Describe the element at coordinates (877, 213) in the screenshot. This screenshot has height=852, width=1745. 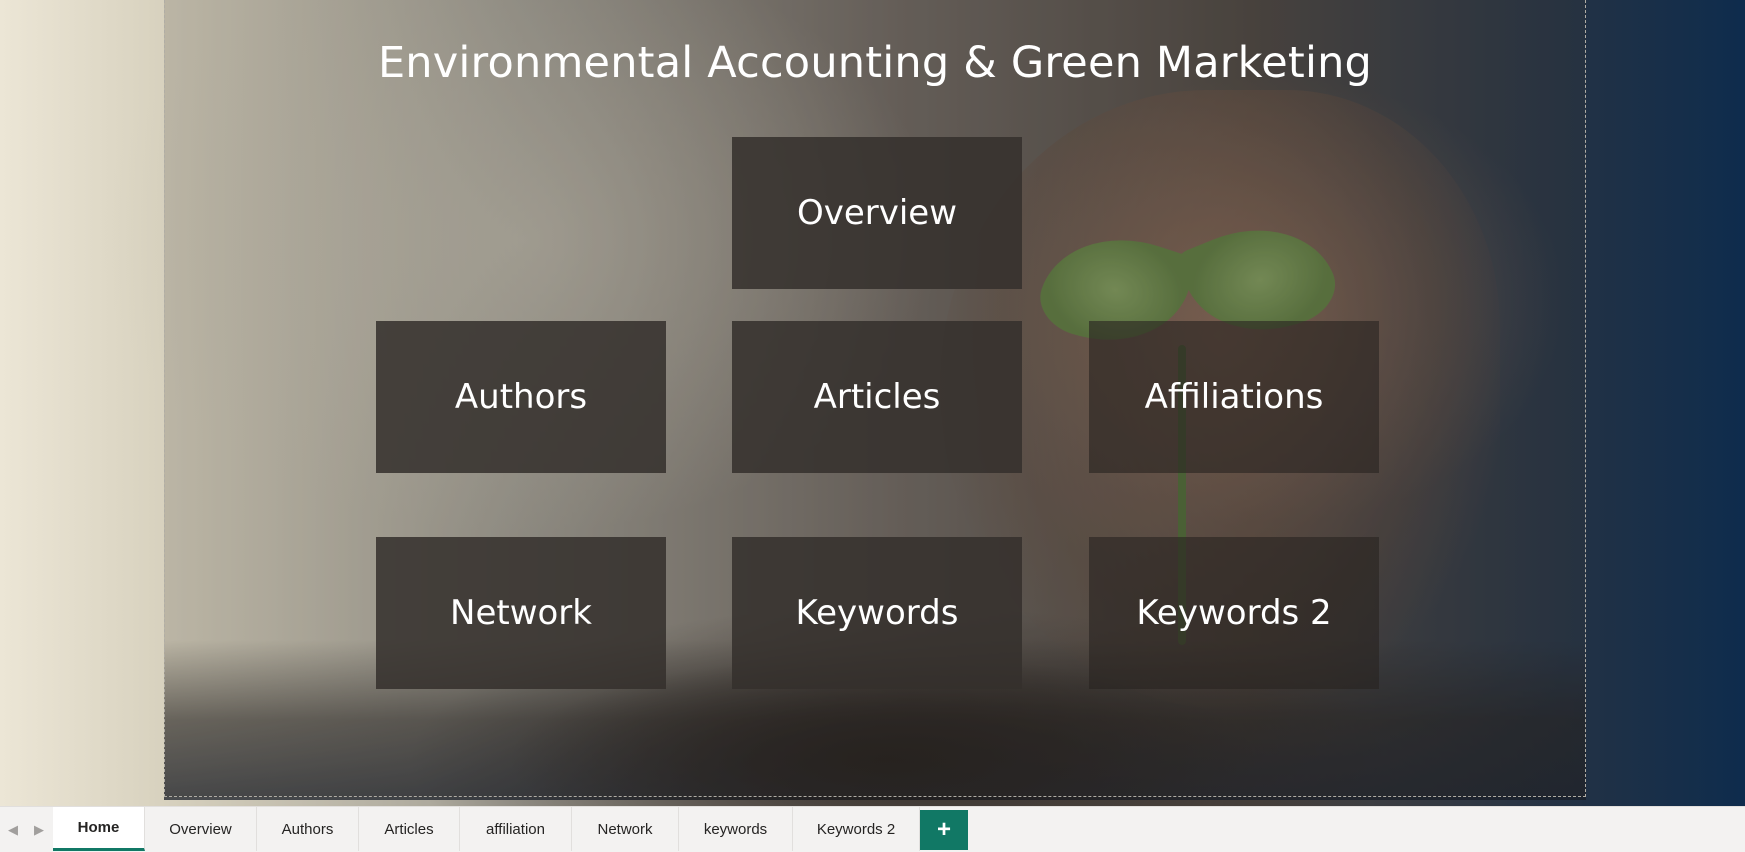
I see `tile-overview: Overview` at that location.